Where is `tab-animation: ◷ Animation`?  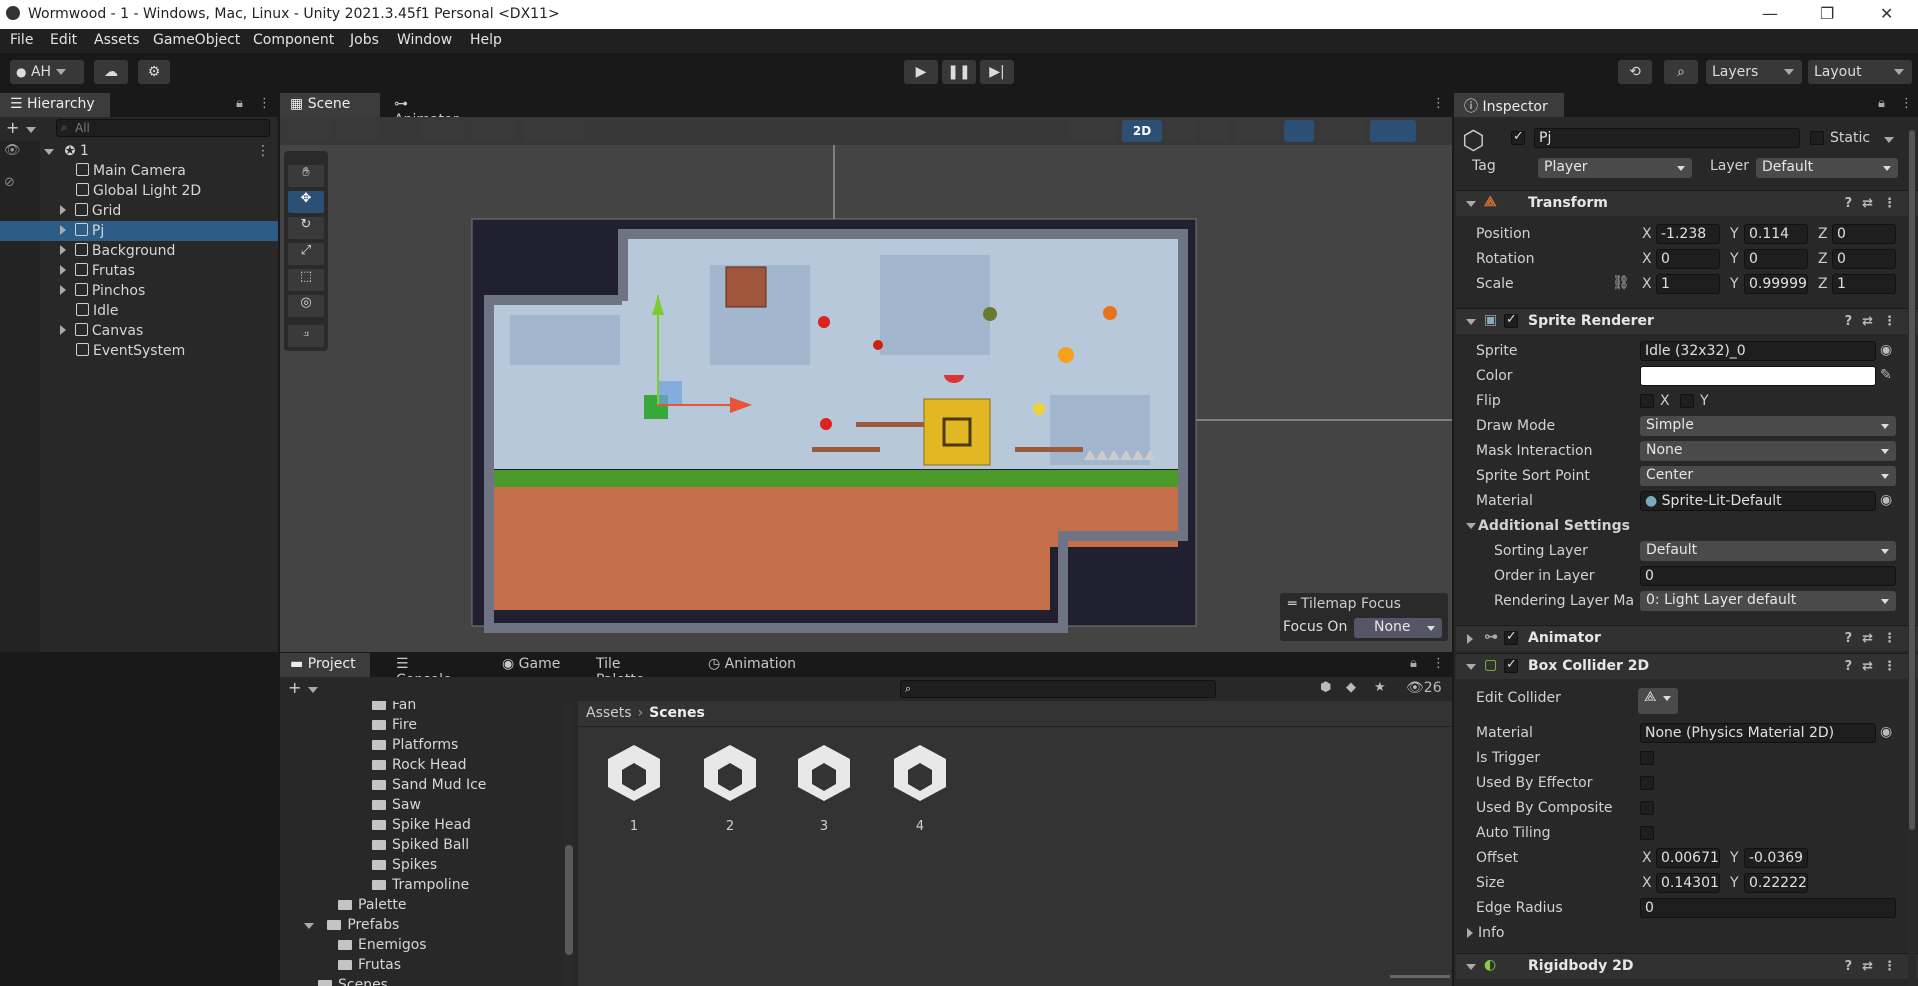 tab-animation: ◷ Animation is located at coordinates (753, 665).